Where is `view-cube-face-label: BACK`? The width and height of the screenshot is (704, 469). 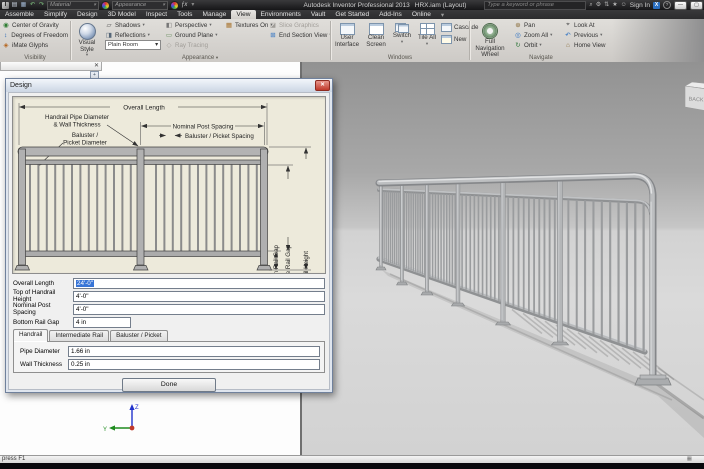
view-cube-face-label: BACK is located at coordinates (696, 99).